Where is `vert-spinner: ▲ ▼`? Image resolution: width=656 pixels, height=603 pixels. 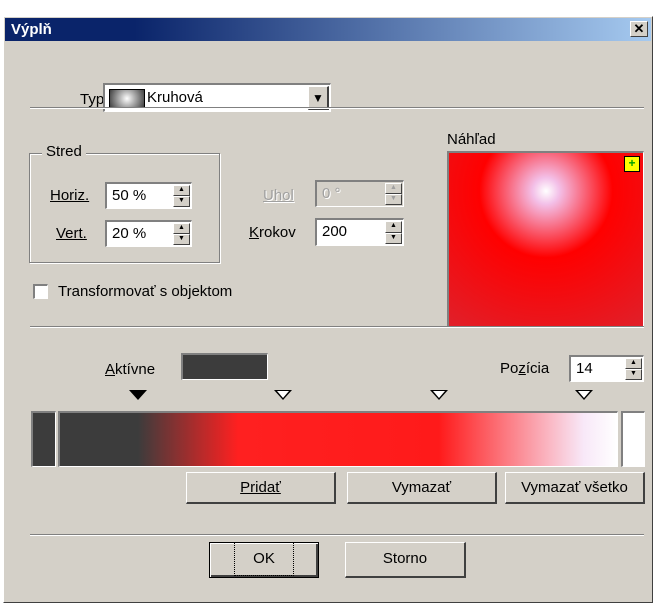
vert-spinner: ▲ ▼ is located at coordinates (181, 234).